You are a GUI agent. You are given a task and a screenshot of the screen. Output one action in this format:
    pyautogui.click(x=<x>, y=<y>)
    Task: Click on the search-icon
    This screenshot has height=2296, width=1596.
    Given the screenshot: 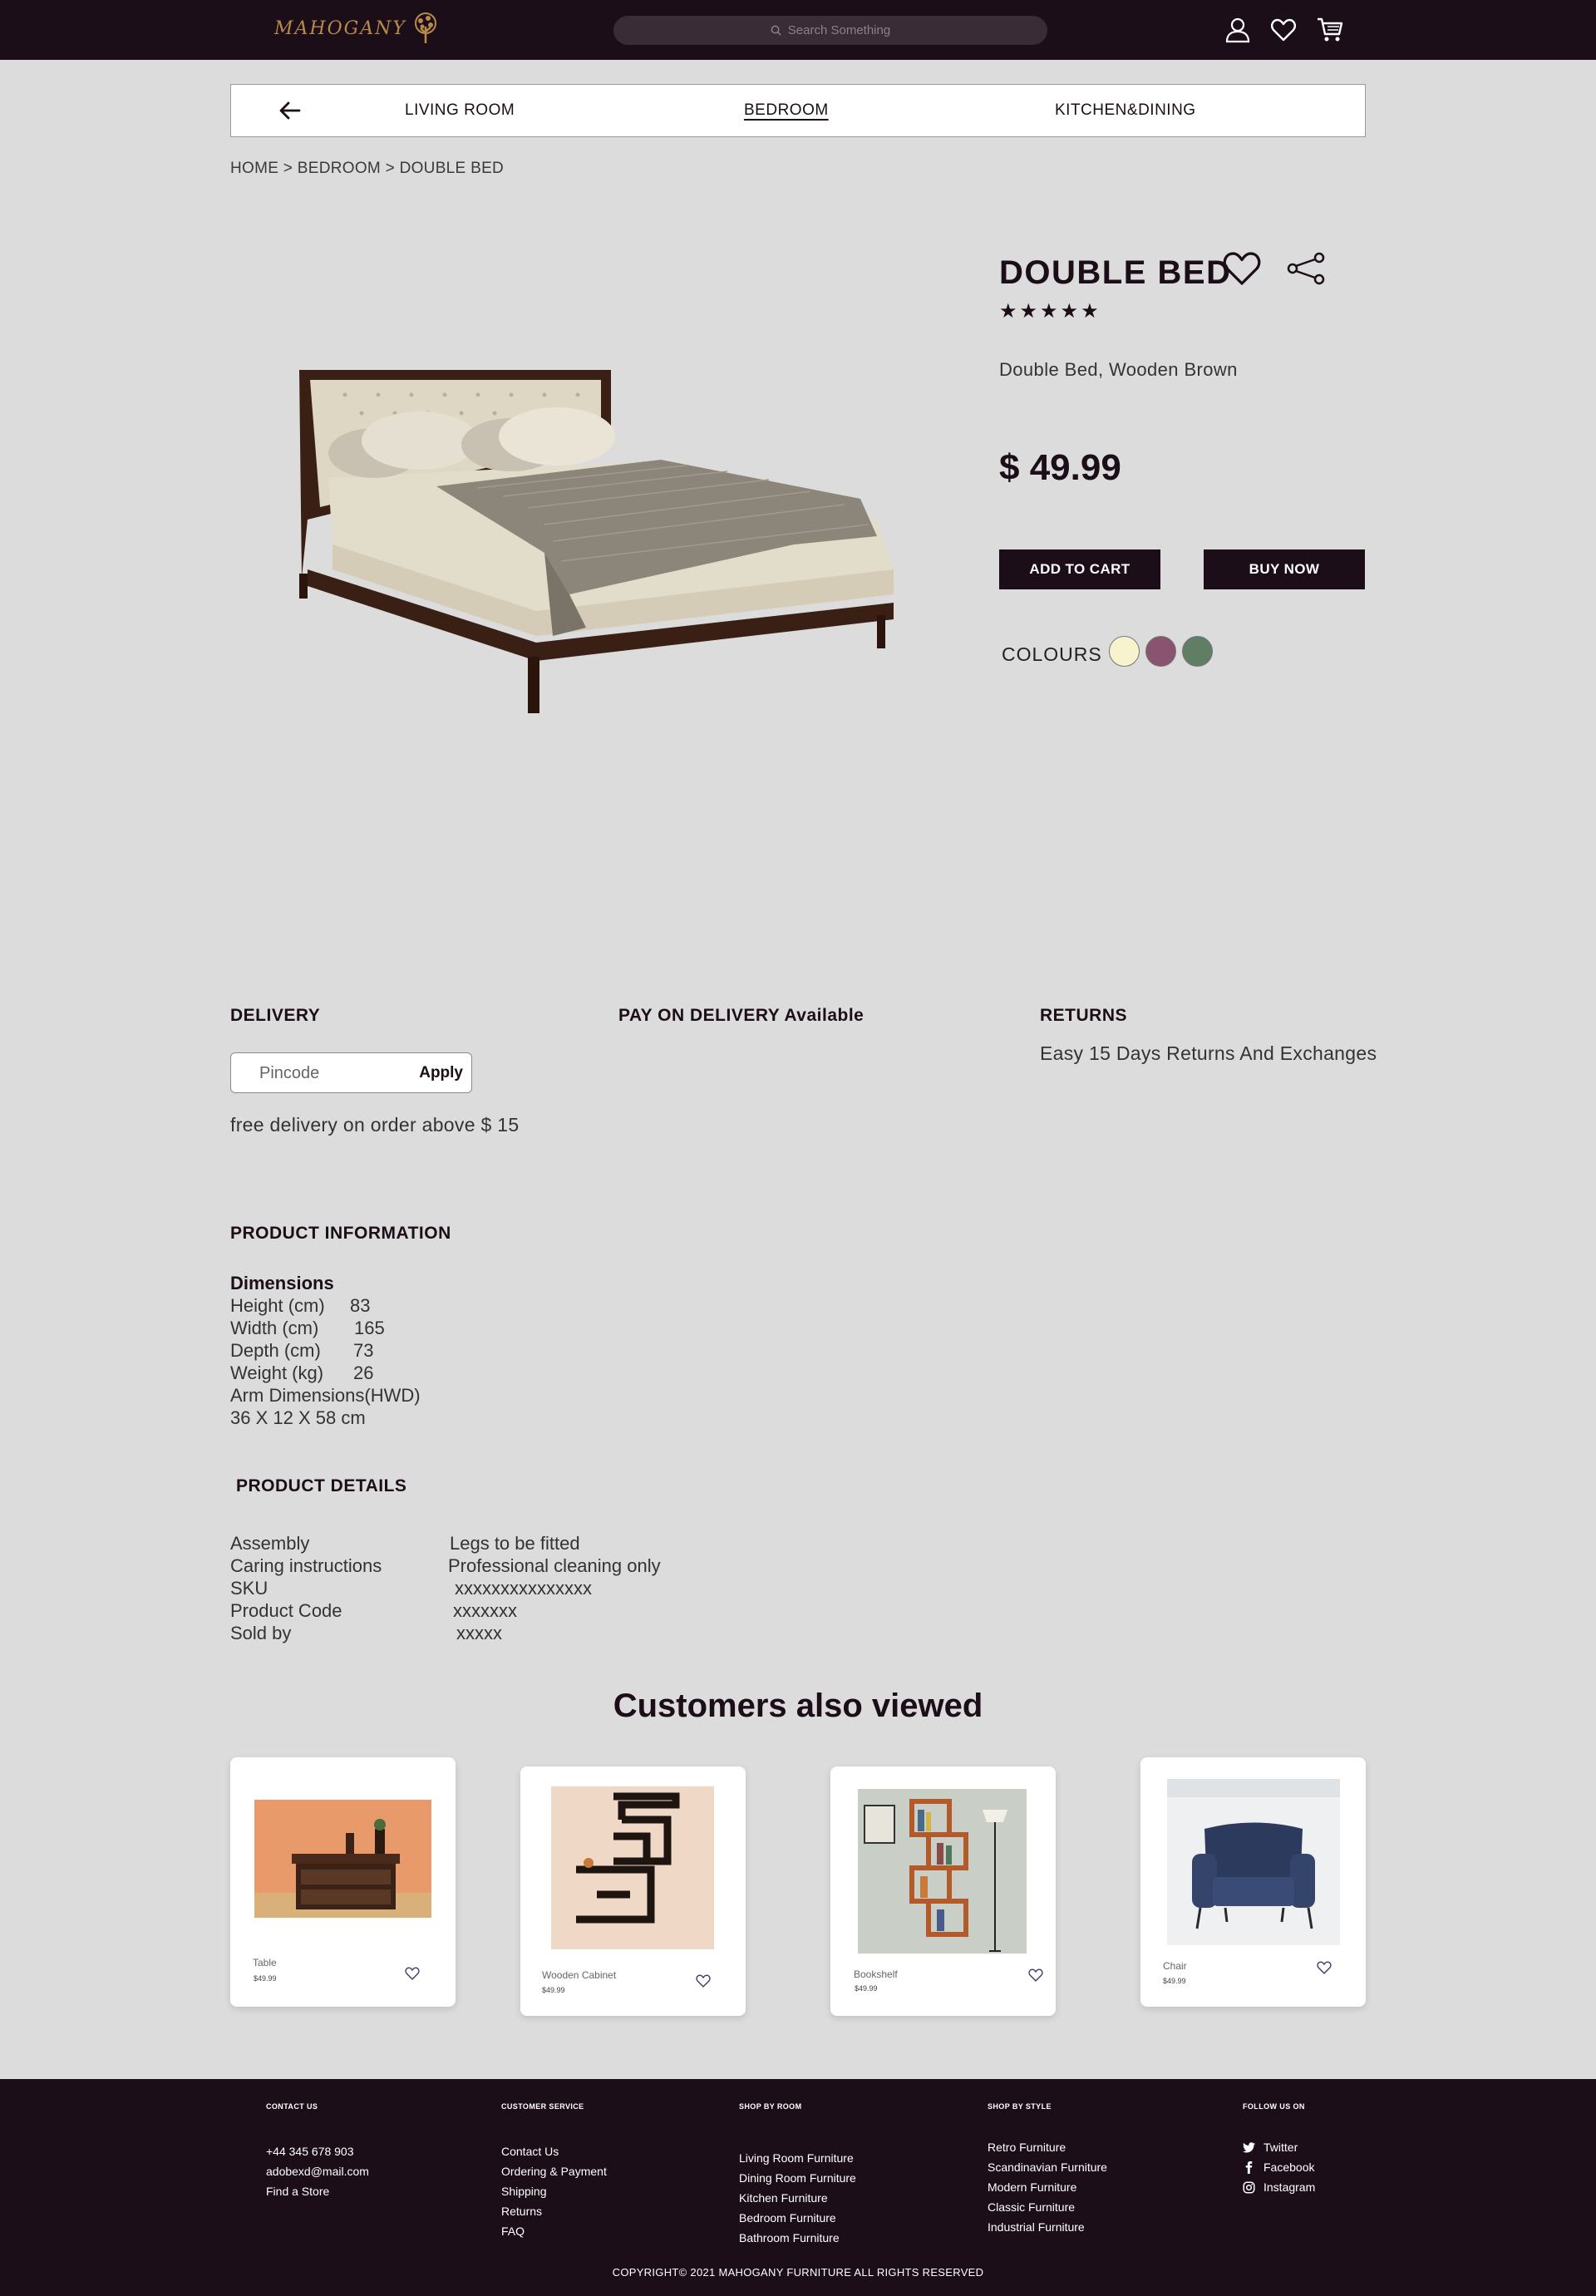 What is the action you would take?
    pyautogui.click(x=776, y=30)
    